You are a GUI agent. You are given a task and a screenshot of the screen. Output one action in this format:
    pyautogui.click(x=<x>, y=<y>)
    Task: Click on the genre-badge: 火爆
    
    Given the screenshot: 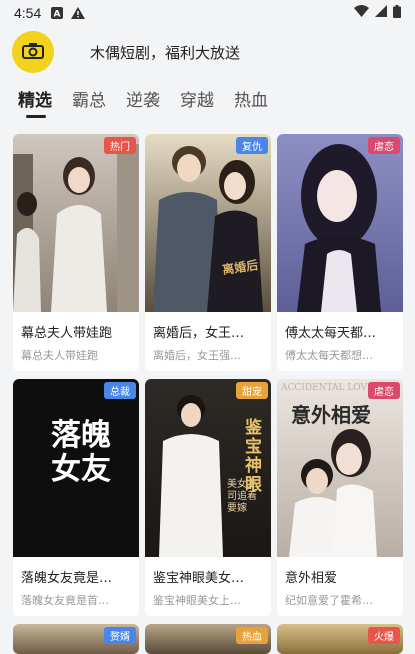 What is the action you would take?
    pyautogui.click(x=384, y=635)
    